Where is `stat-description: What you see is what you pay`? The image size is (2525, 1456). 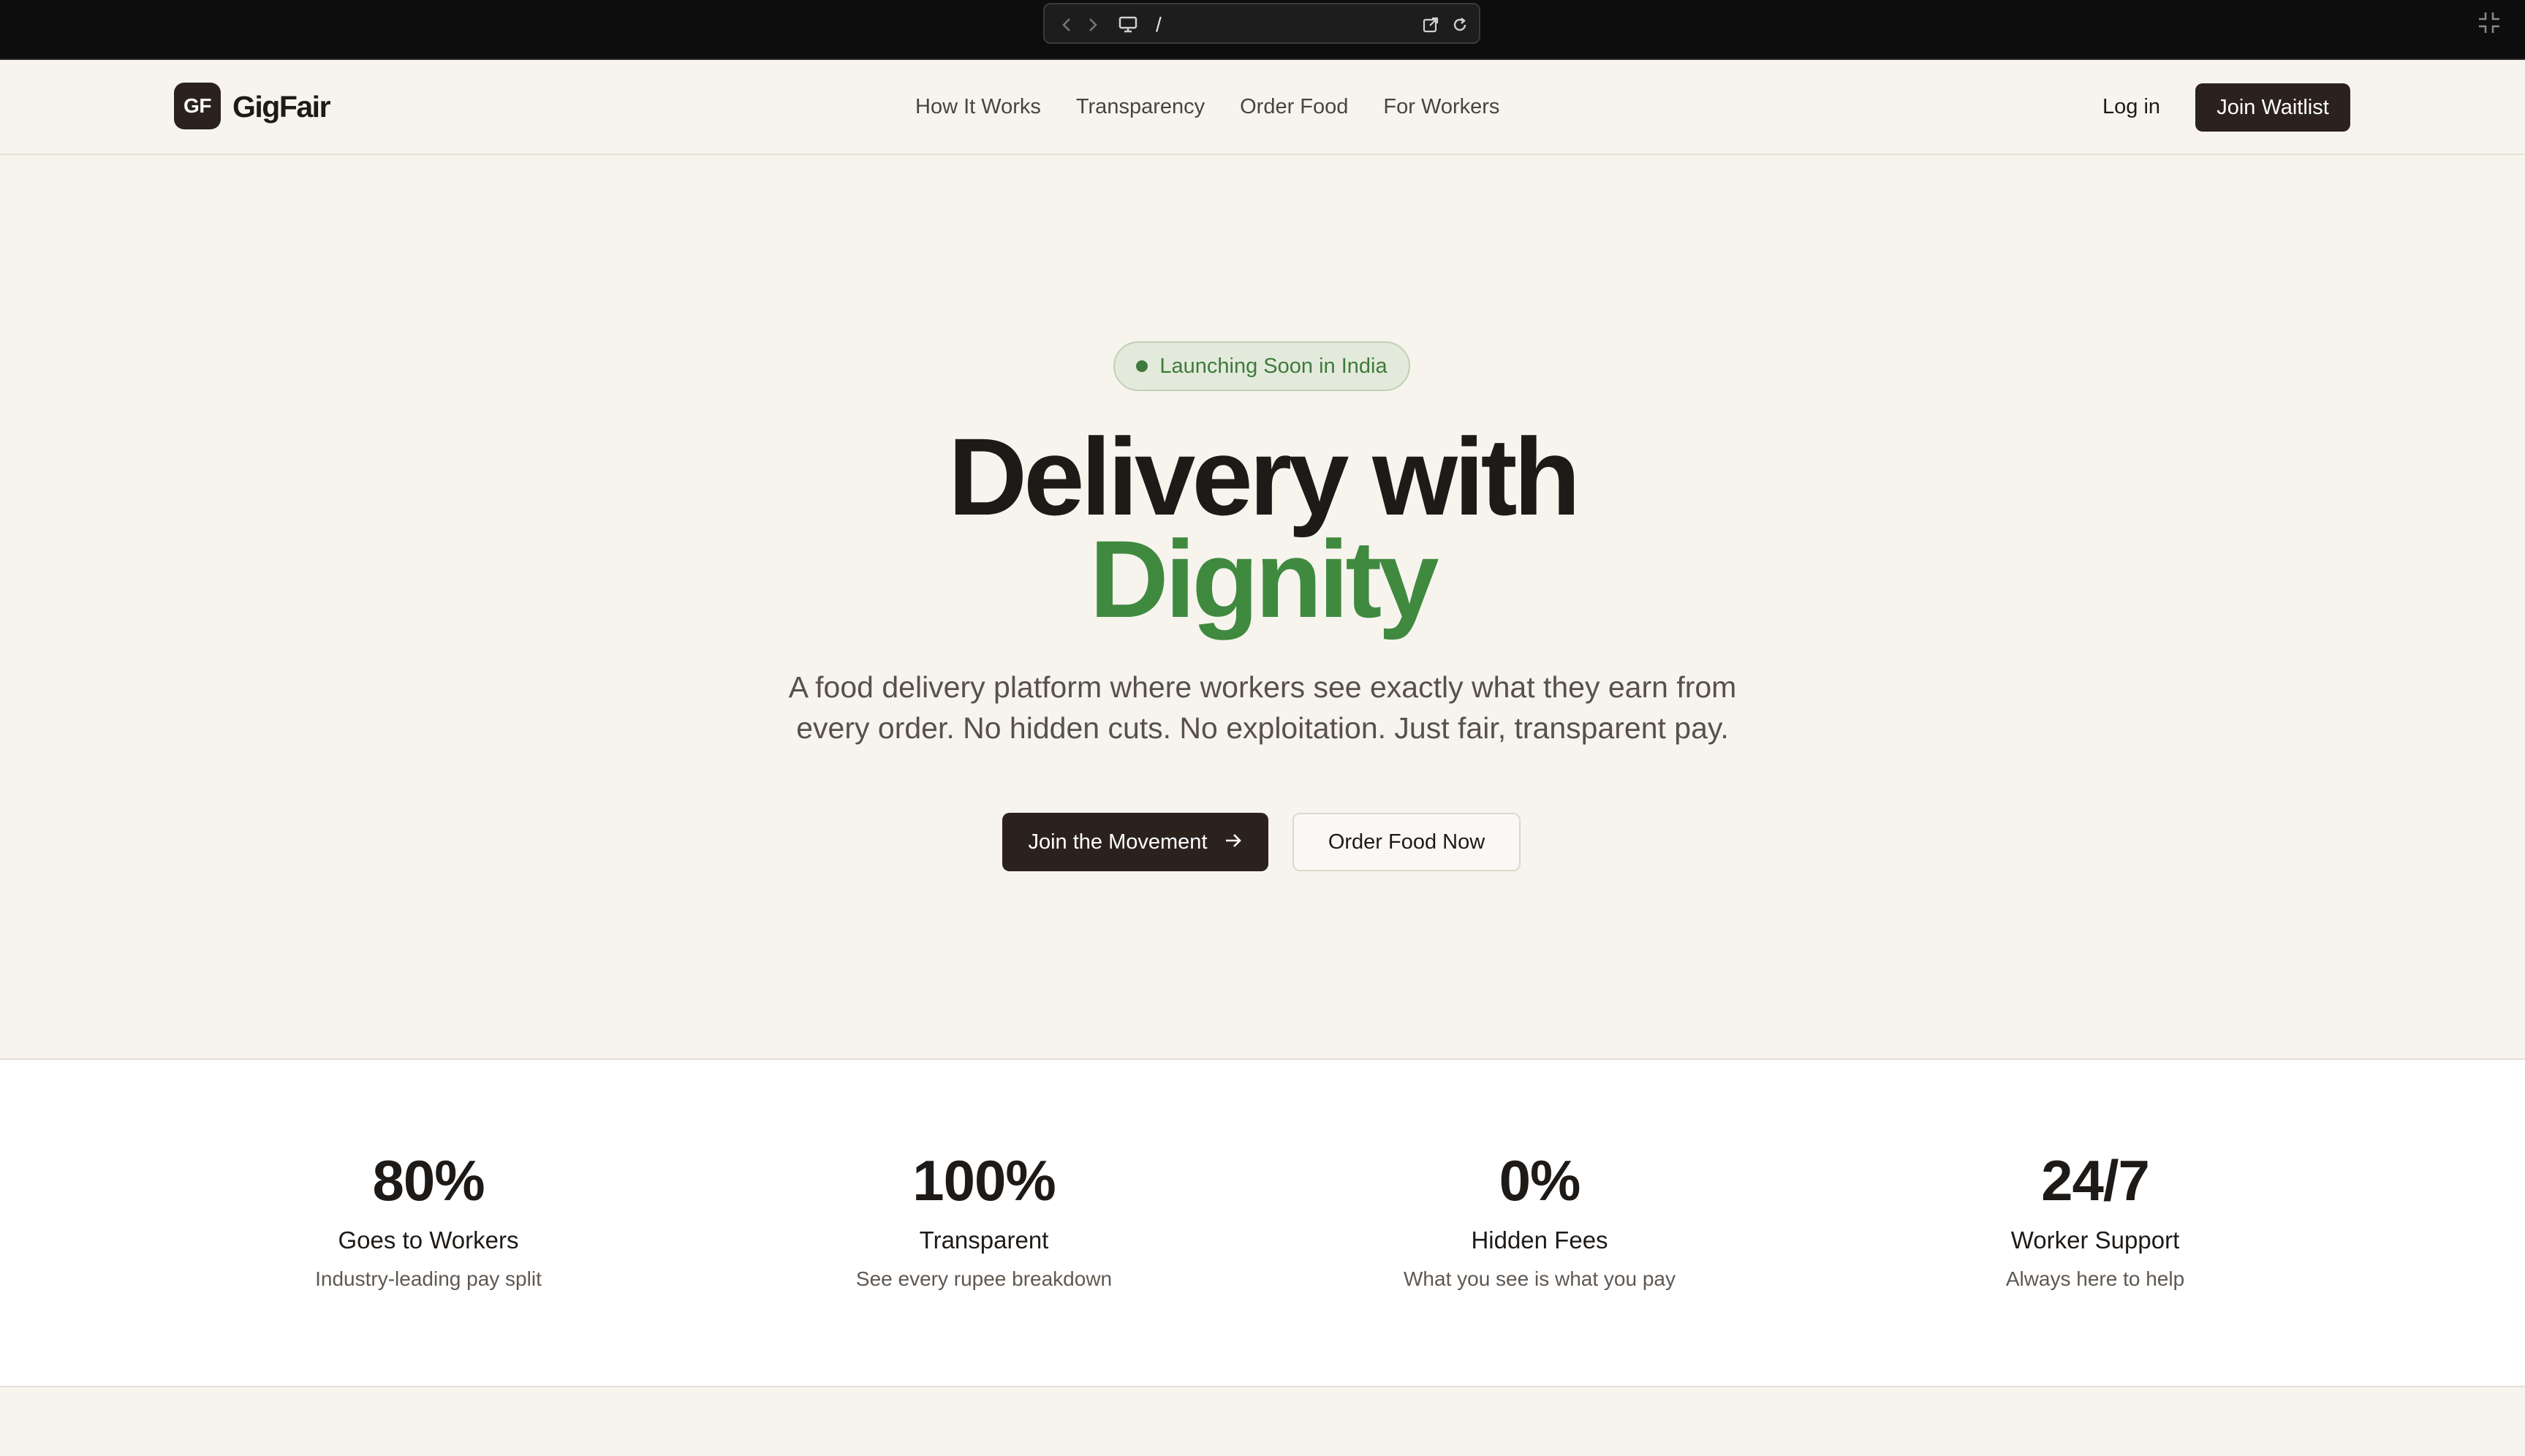
stat-description: What you see is what you pay is located at coordinates (1540, 1278).